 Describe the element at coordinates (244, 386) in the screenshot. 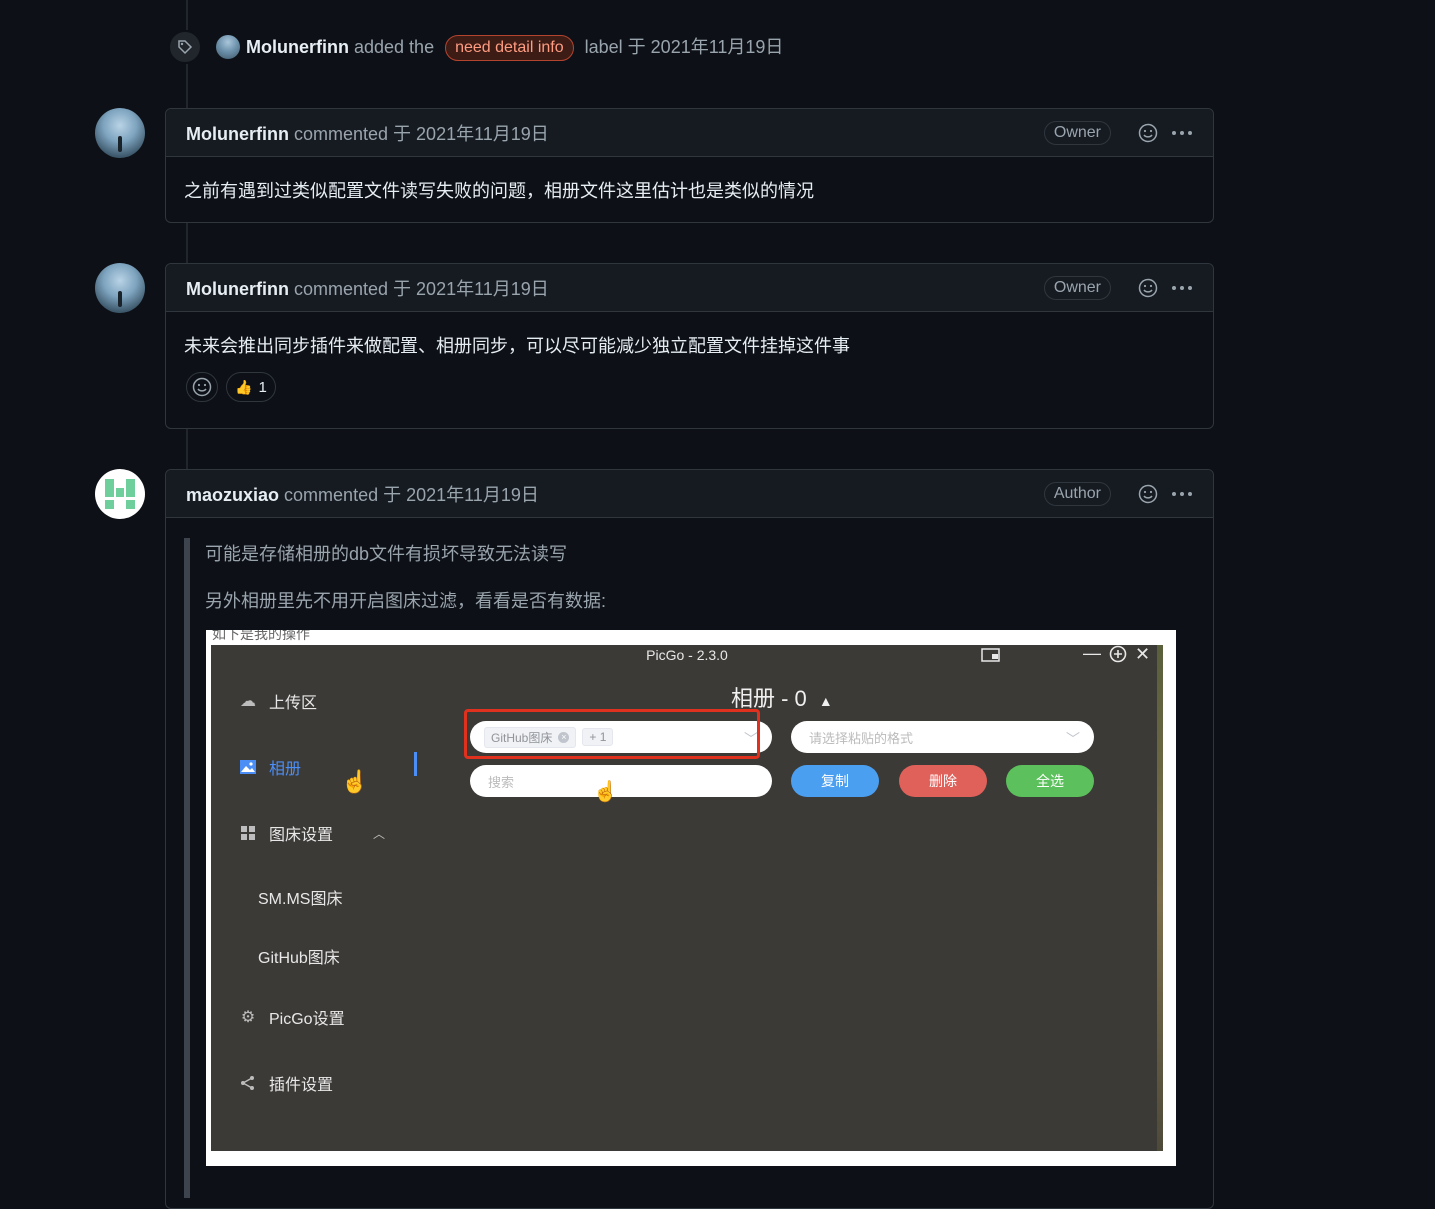

I see `thumbs-up-icon: 👍` at that location.